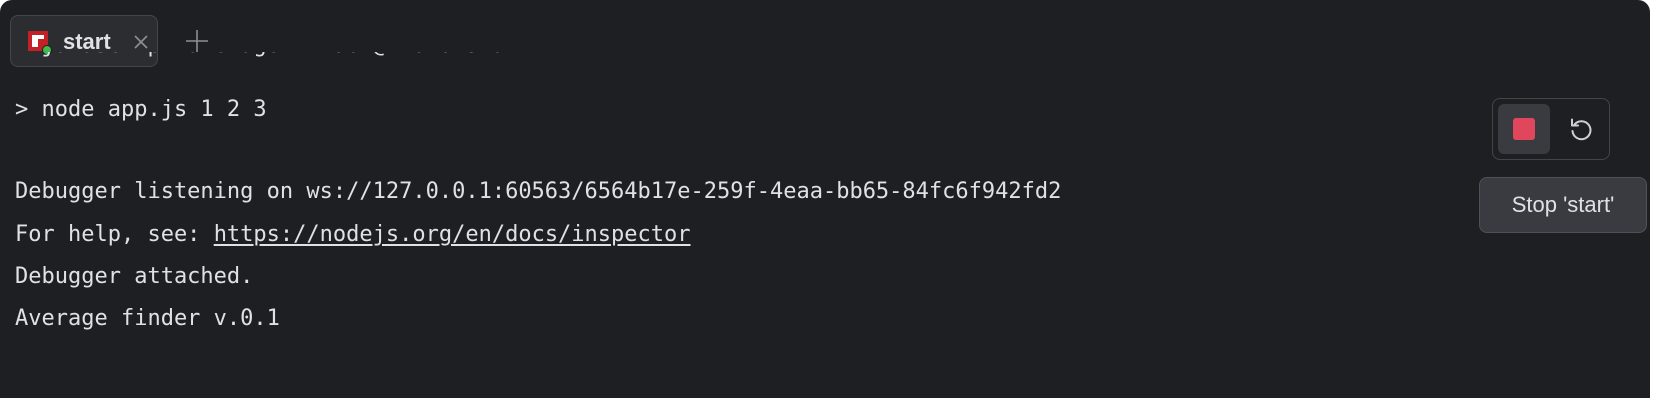  Describe the element at coordinates (147, 318) in the screenshot. I see `terminal-line: Average finder v.0.1` at that location.